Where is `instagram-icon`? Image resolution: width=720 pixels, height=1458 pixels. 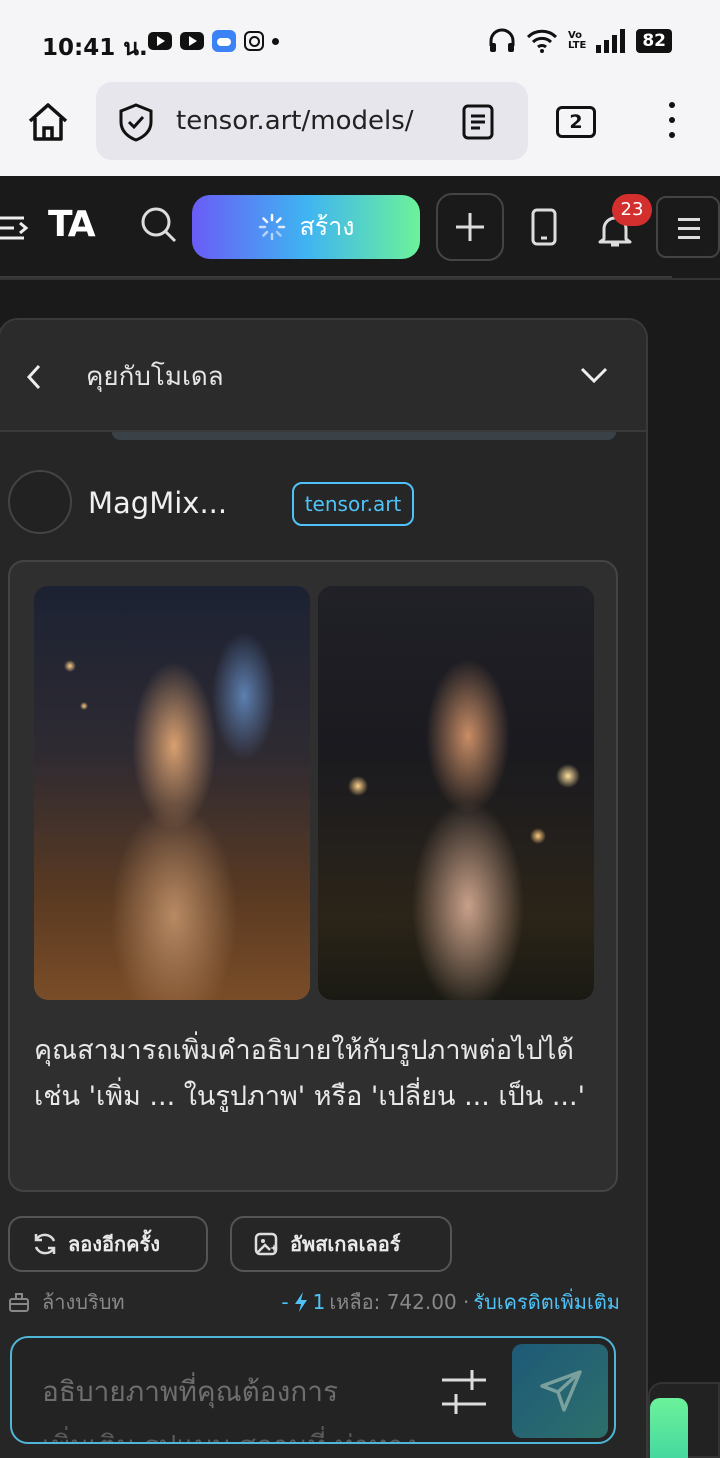
instagram-icon is located at coordinates (254, 41).